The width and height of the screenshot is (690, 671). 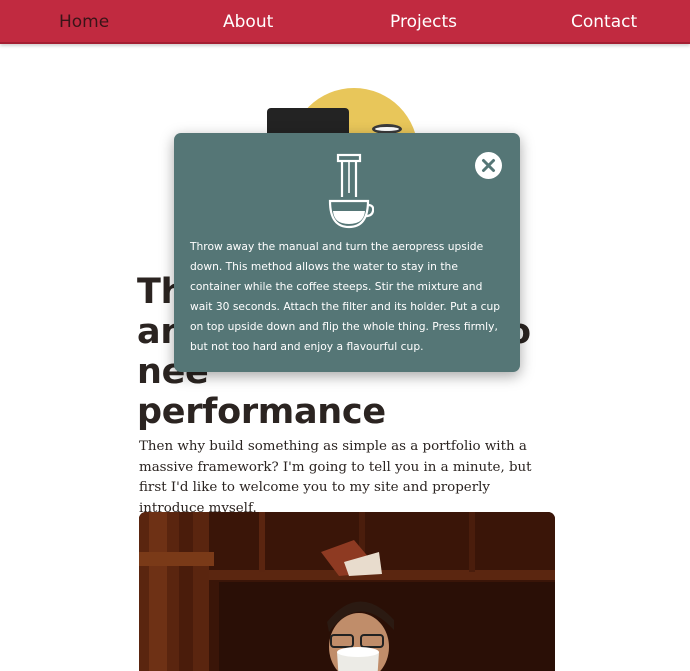 I want to click on nav-projects: Projects, so click(x=423, y=22).